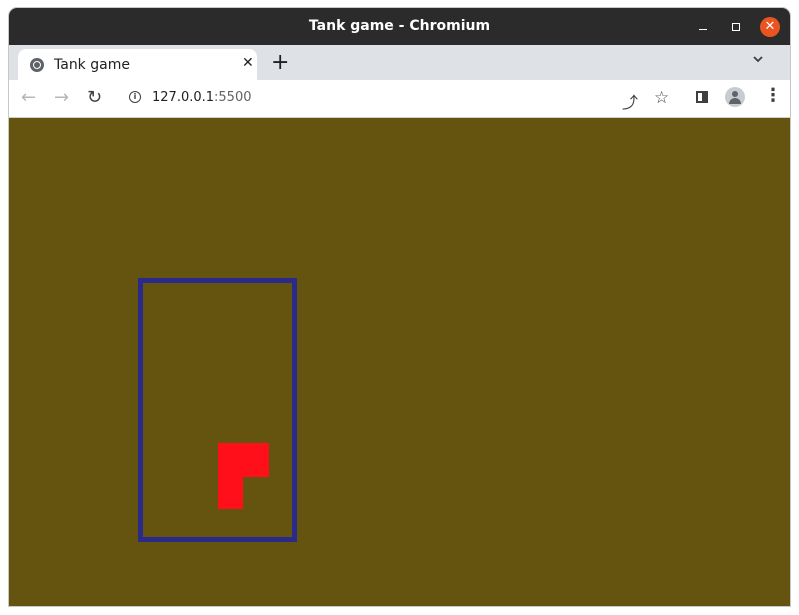  I want to click on chevron-down-icon, so click(758, 59).